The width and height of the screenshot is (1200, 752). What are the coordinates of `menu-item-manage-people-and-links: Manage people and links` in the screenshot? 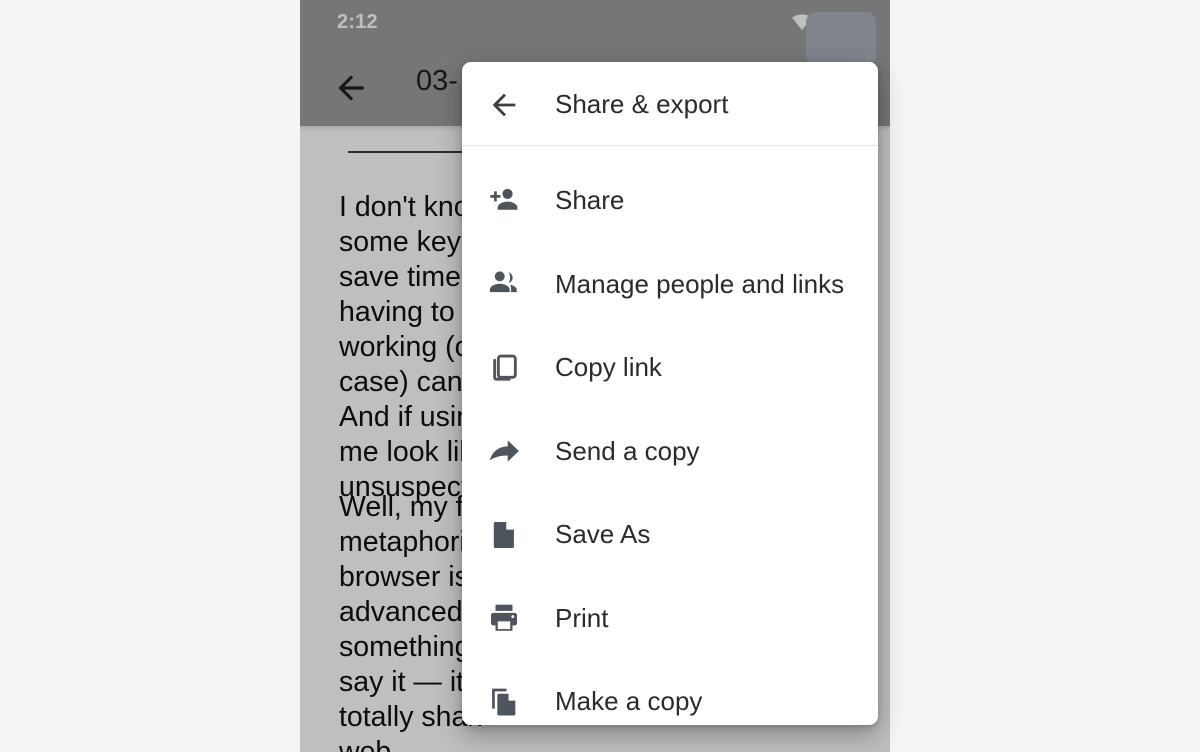 It's located at (670, 285).